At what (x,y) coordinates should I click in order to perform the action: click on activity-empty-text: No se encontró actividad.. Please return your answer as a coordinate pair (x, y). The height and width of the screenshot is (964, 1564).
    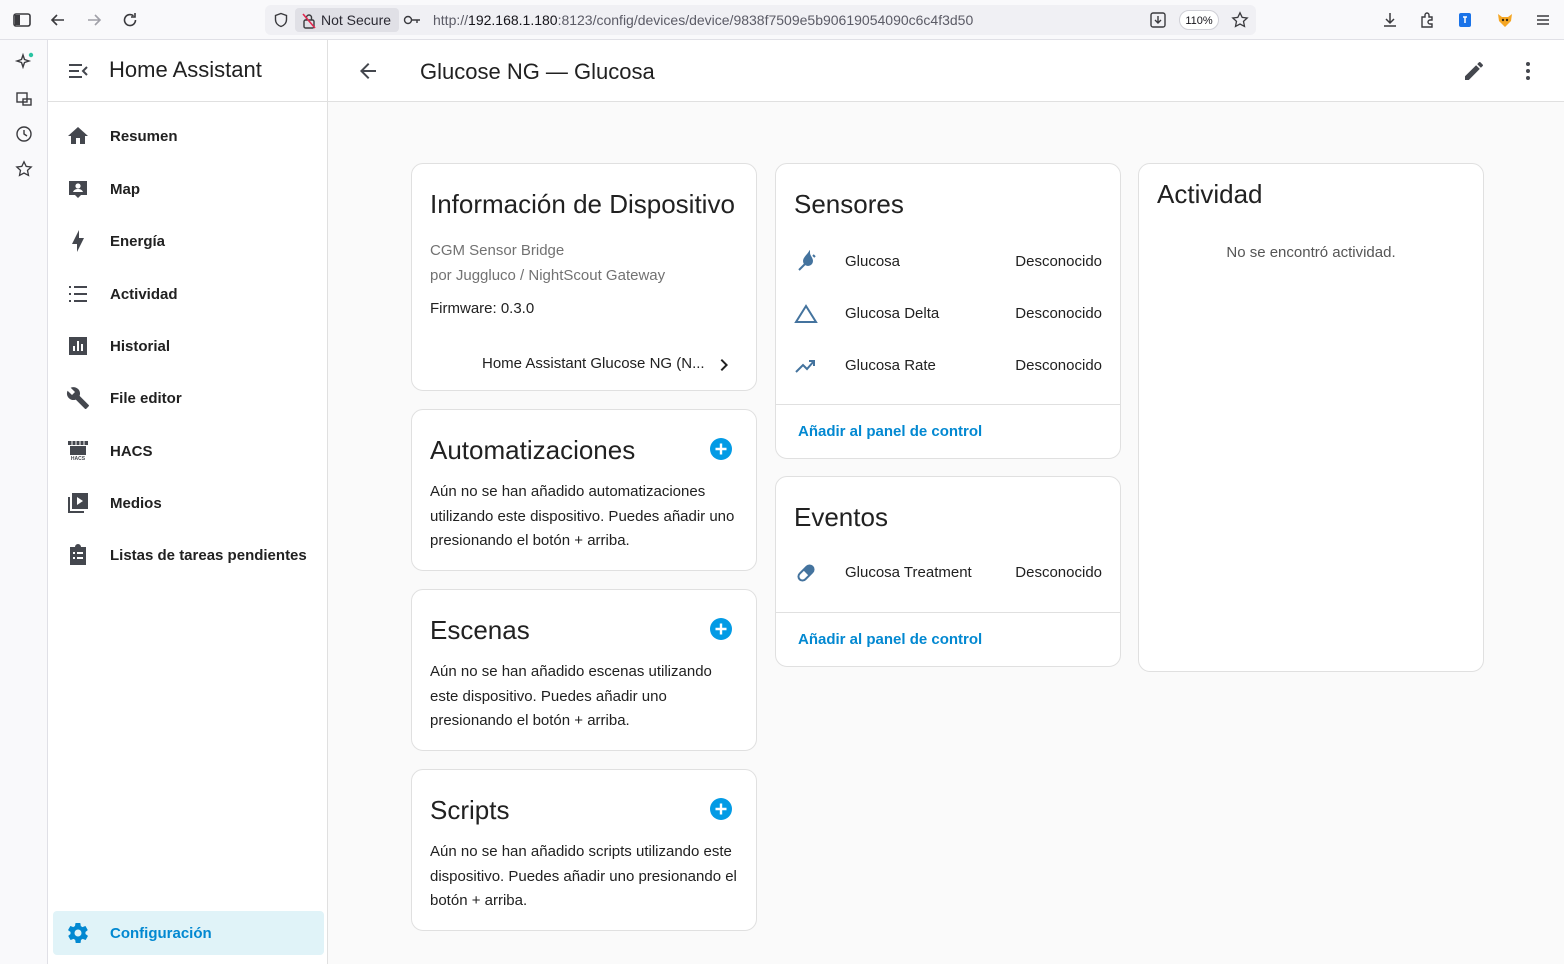
    Looking at the image, I should click on (1311, 252).